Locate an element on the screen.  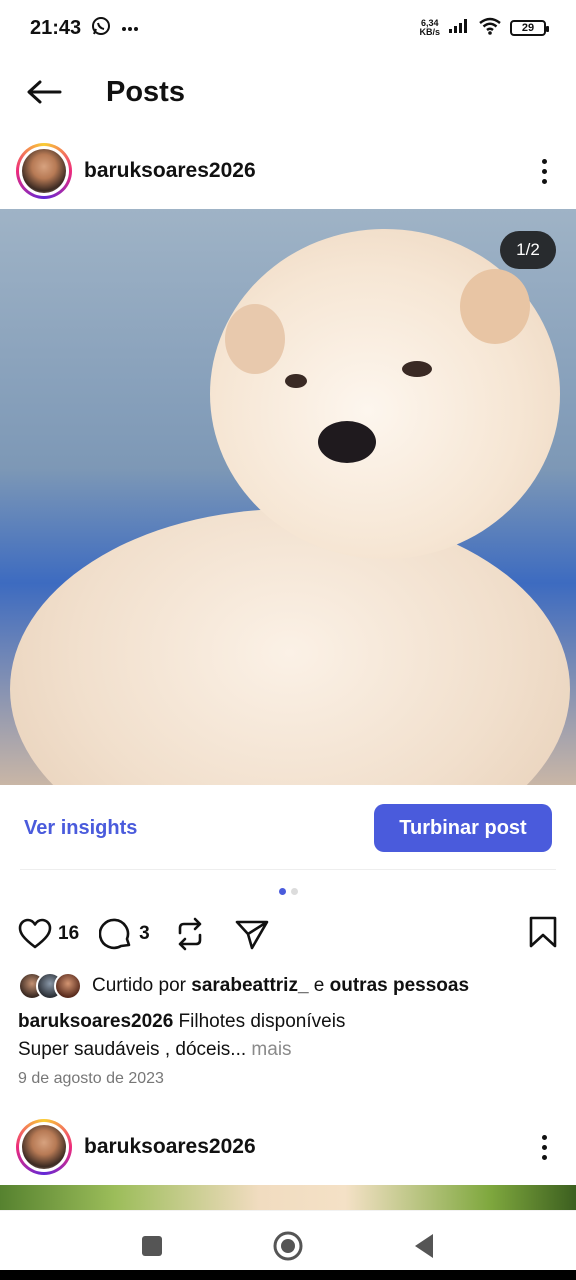
signal-icon is located at coordinates (459, 28).